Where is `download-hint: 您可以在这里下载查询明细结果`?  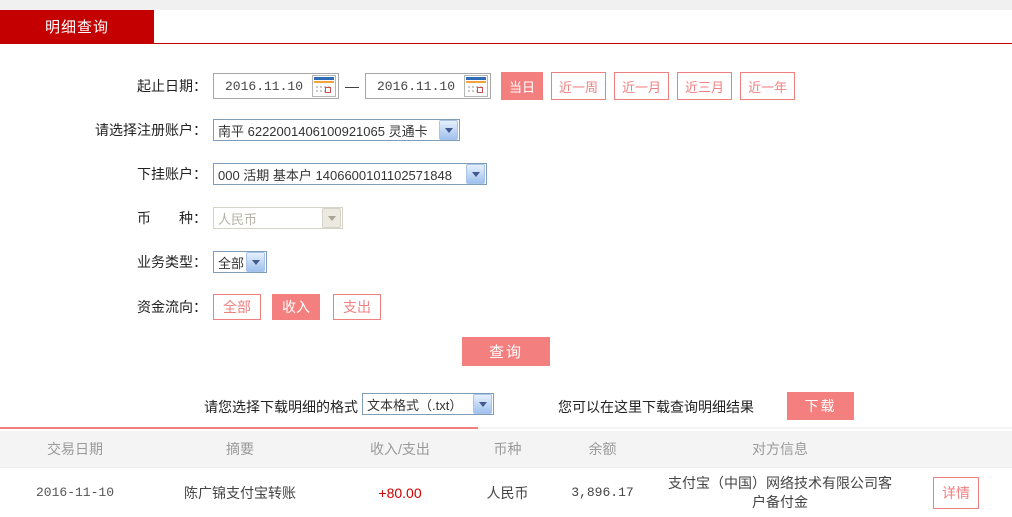
download-hint: 您可以在这里下载查询明细结果 is located at coordinates (656, 407).